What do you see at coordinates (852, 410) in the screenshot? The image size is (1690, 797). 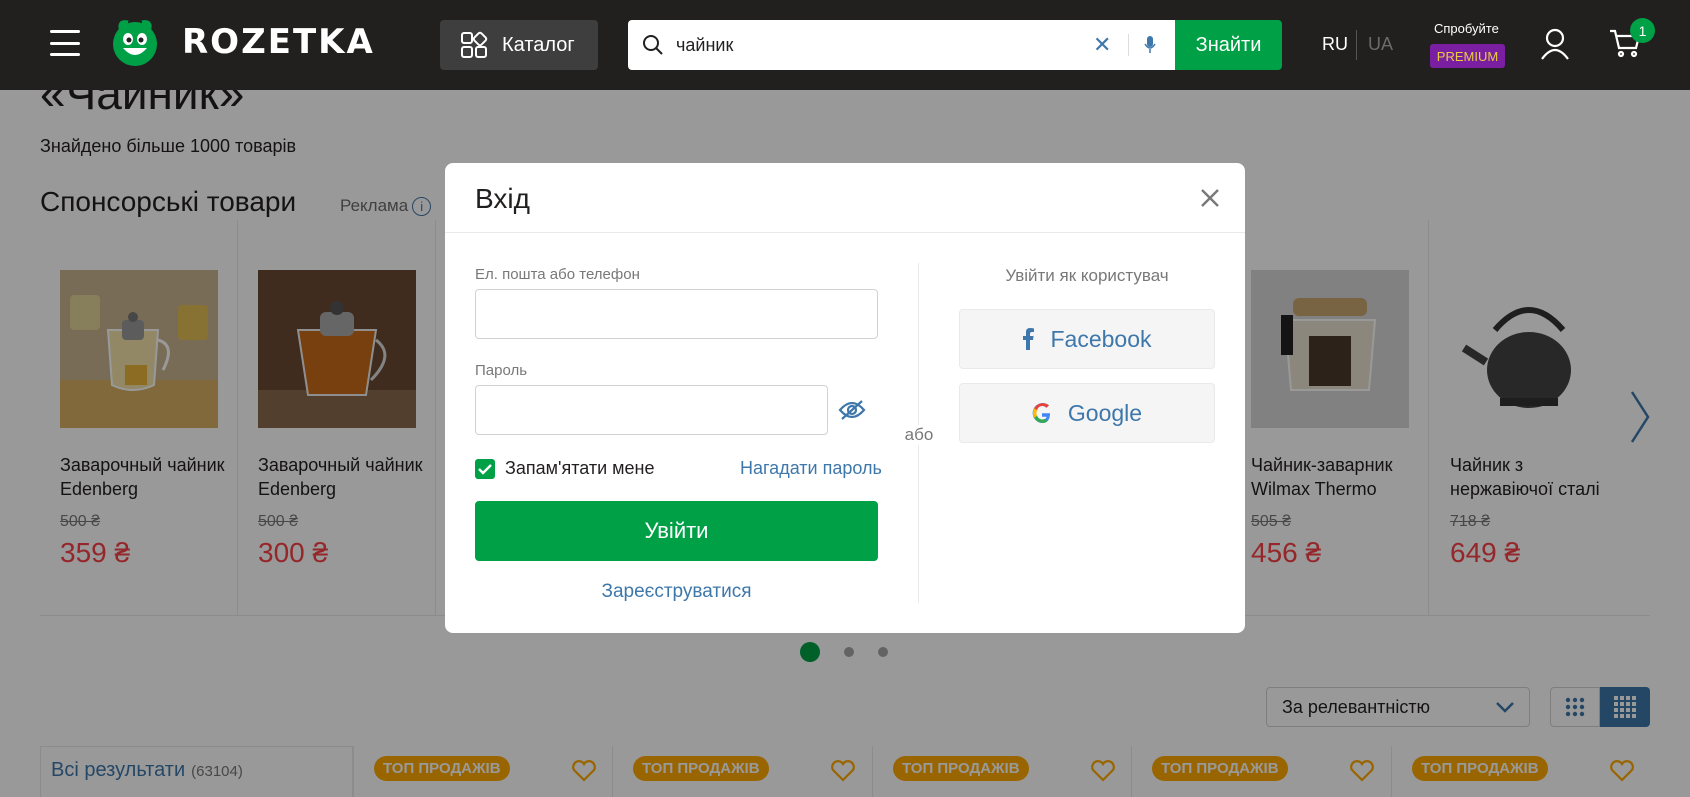 I see `eye-hidden-icon` at bounding box center [852, 410].